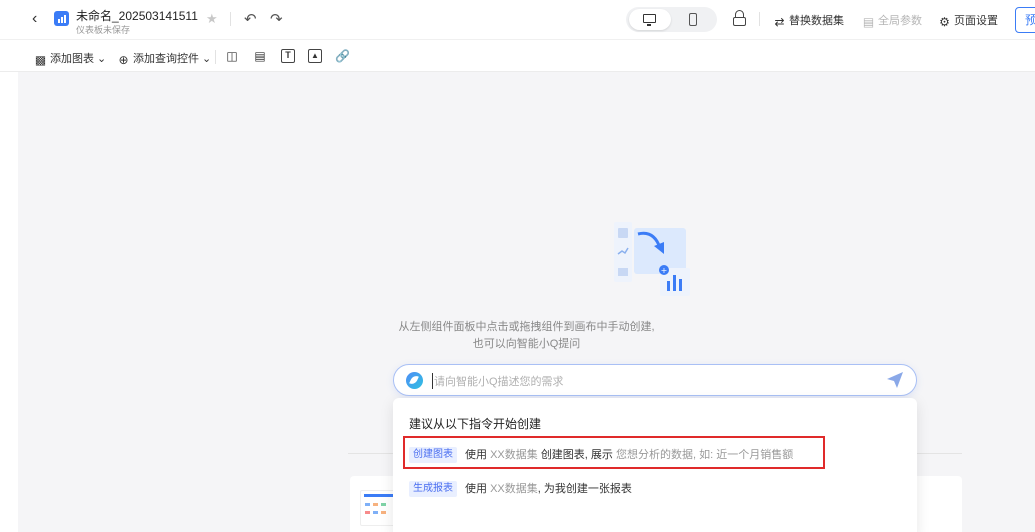  Describe the element at coordinates (900, 21) in the screenshot. I see `global-params-label: 全局参数` at that location.